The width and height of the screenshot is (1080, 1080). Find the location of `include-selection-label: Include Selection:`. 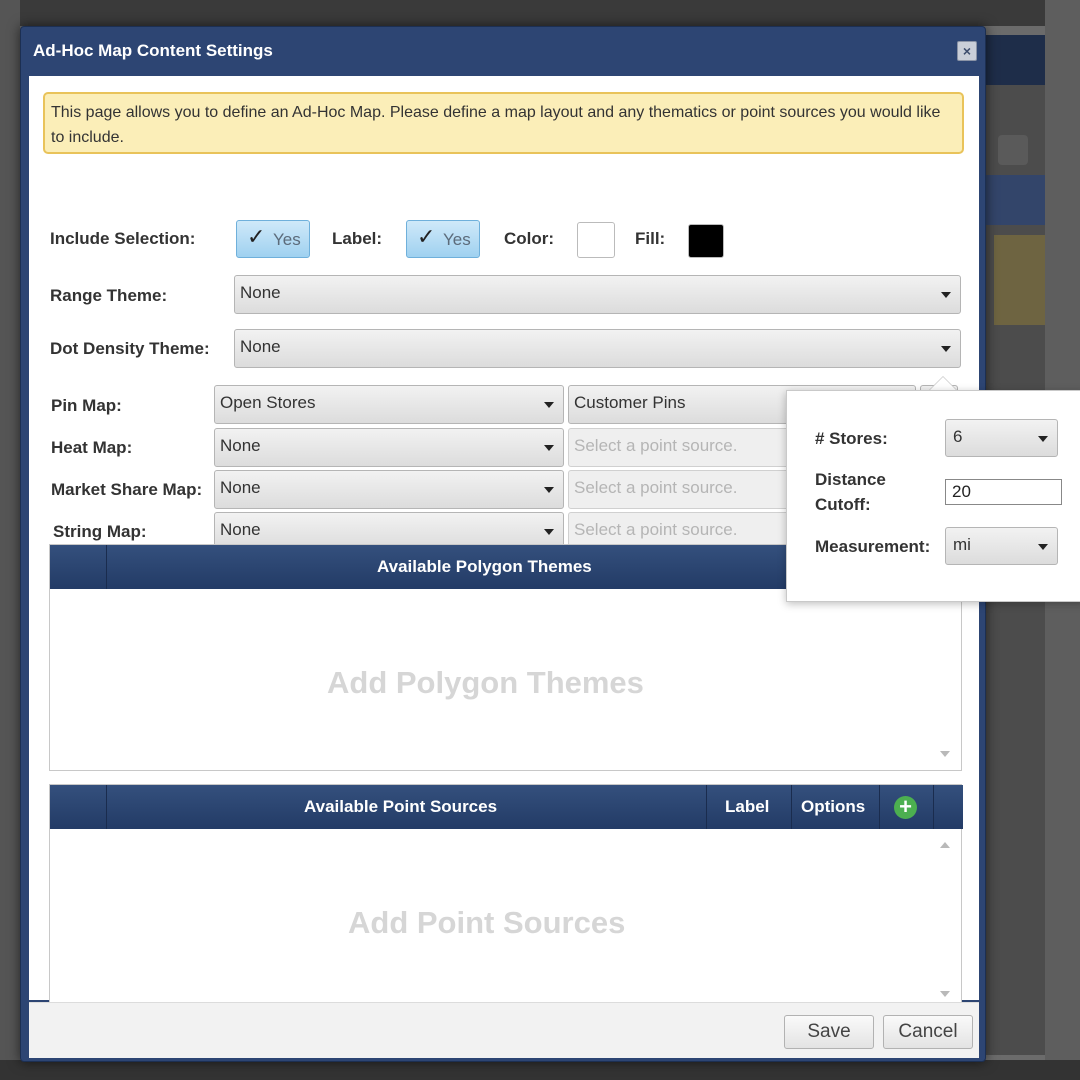

include-selection-label: Include Selection: is located at coordinates (123, 238).